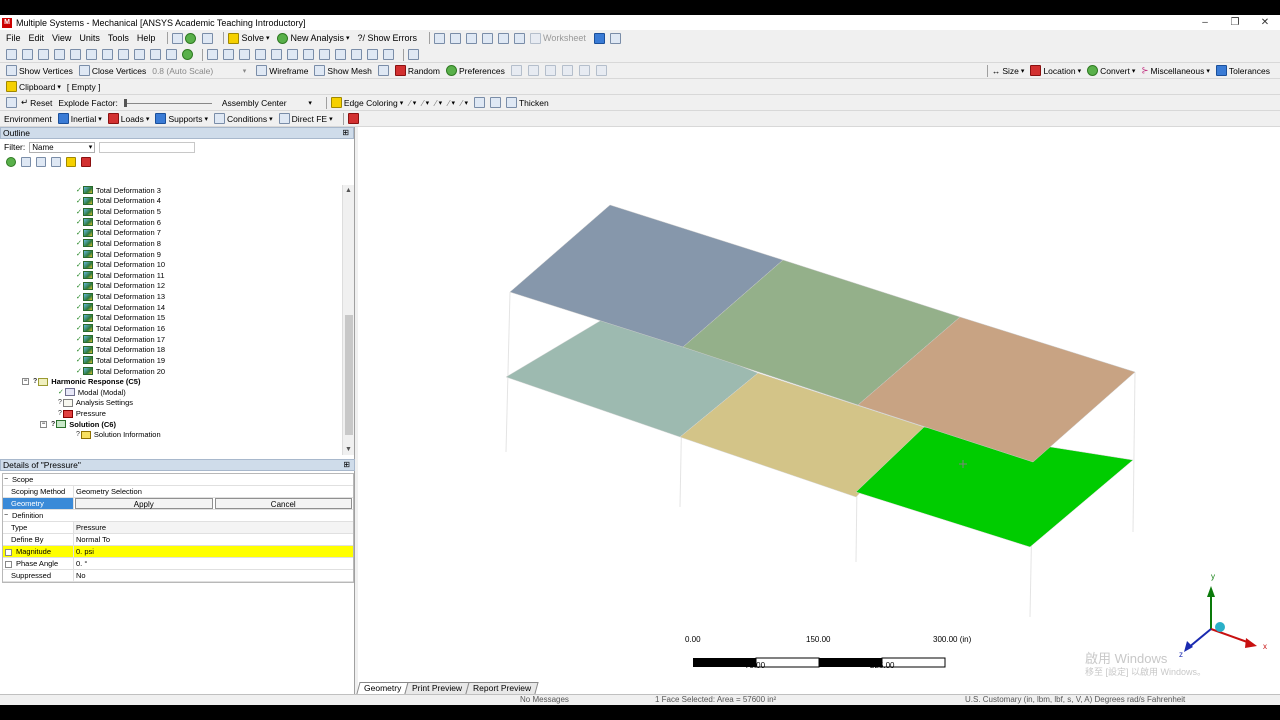 This screenshot has width=1280, height=720. Describe the element at coordinates (120, 275) in the screenshot. I see `tree-item-total-deformation: ✓ Total Deformation 11` at that location.